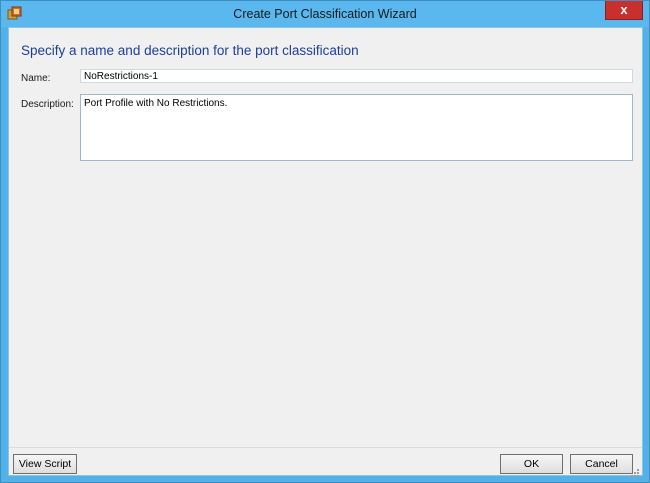  Describe the element at coordinates (36, 78) in the screenshot. I see `name-label: Name:` at that location.